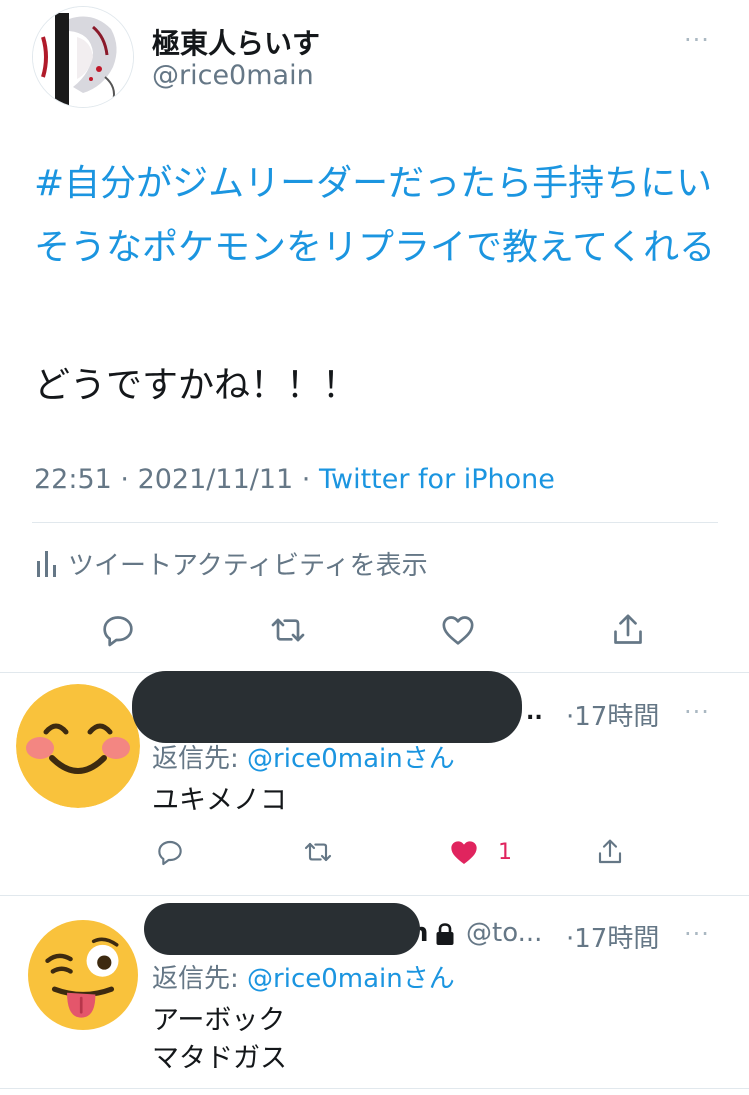 Image resolution: width=749 pixels, height=1095 pixels. What do you see at coordinates (445, 934) in the screenshot?
I see `lock-icon` at bounding box center [445, 934].